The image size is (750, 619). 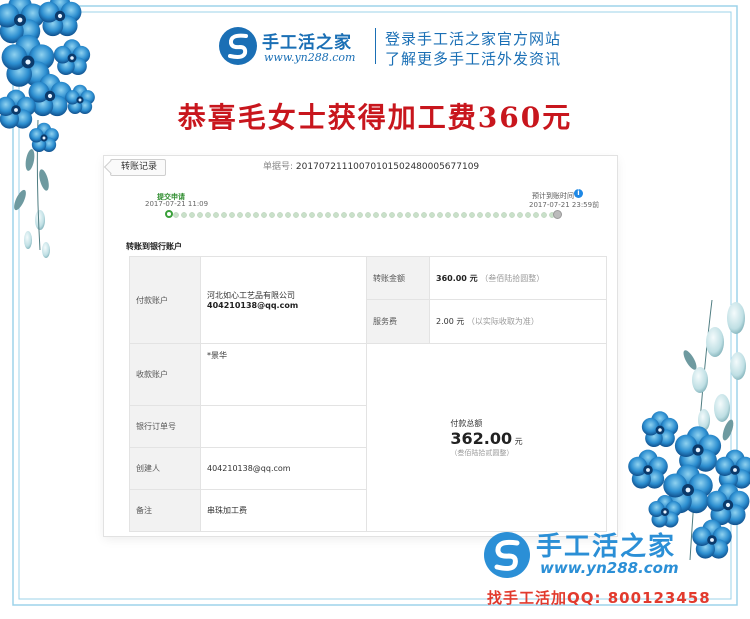 What do you see at coordinates (599, 598) in the screenshot?
I see `footer-qq-contact: 找手工活加QQ: 800123458` at bounding box center [599, 598].